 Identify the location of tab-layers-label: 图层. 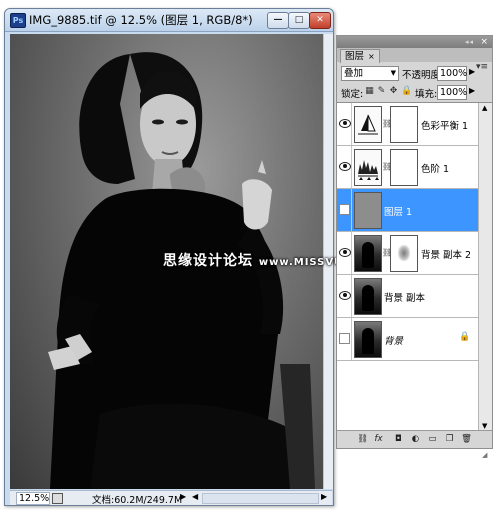
(355, 56).